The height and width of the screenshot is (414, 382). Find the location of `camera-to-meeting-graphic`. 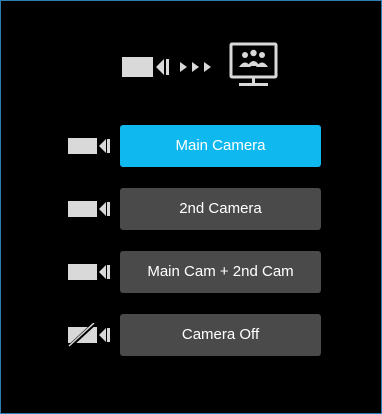

camera-to-meeting-graphic is located at coordinates (191, 68).